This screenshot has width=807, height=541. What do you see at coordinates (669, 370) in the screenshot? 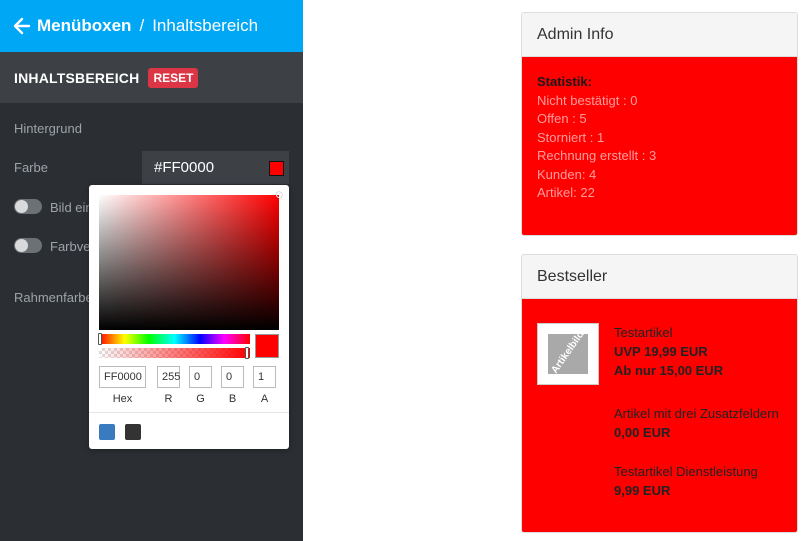
I see `product-offer-price: Ab nur 15,00 EUR` at bounding box center [669, 370].